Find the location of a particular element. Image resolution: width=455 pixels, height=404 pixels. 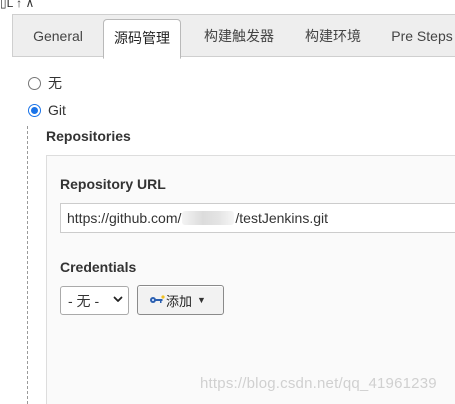

credentials-label: Credentials is located at coordinates (98, 267).